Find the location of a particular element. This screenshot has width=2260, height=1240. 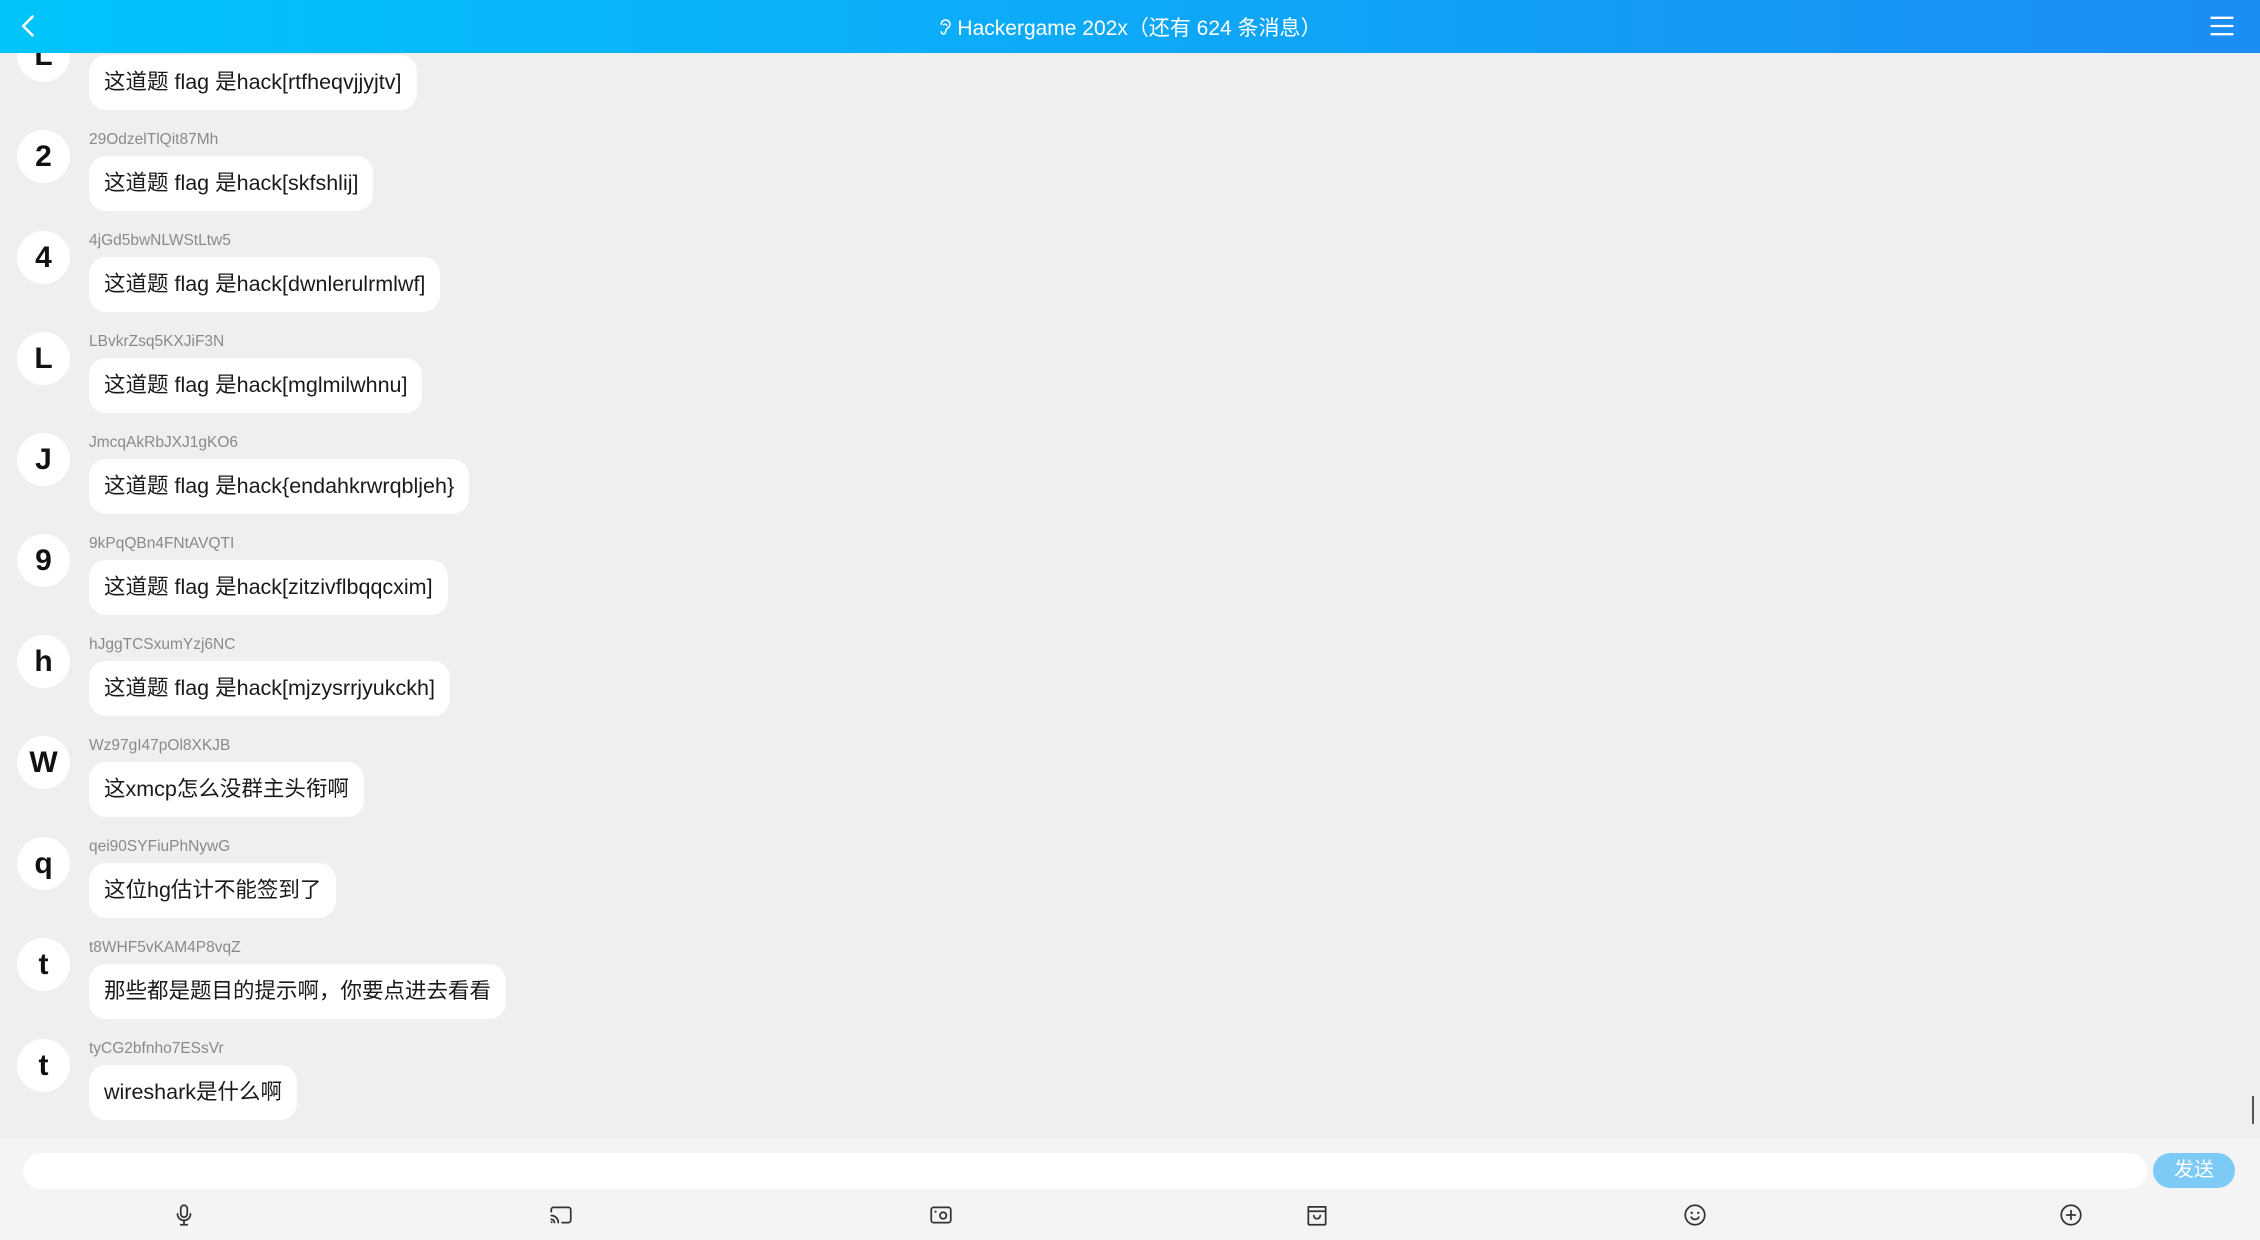

username: qei90SYFiuPhNywG is located at coordinates (160, 846).